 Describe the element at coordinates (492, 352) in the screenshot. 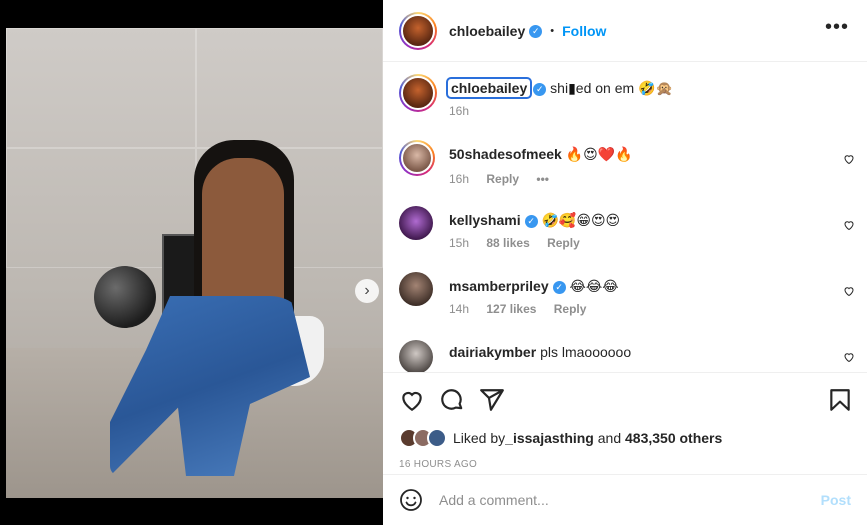

I see `comment-username: dairiakymber` at that location.